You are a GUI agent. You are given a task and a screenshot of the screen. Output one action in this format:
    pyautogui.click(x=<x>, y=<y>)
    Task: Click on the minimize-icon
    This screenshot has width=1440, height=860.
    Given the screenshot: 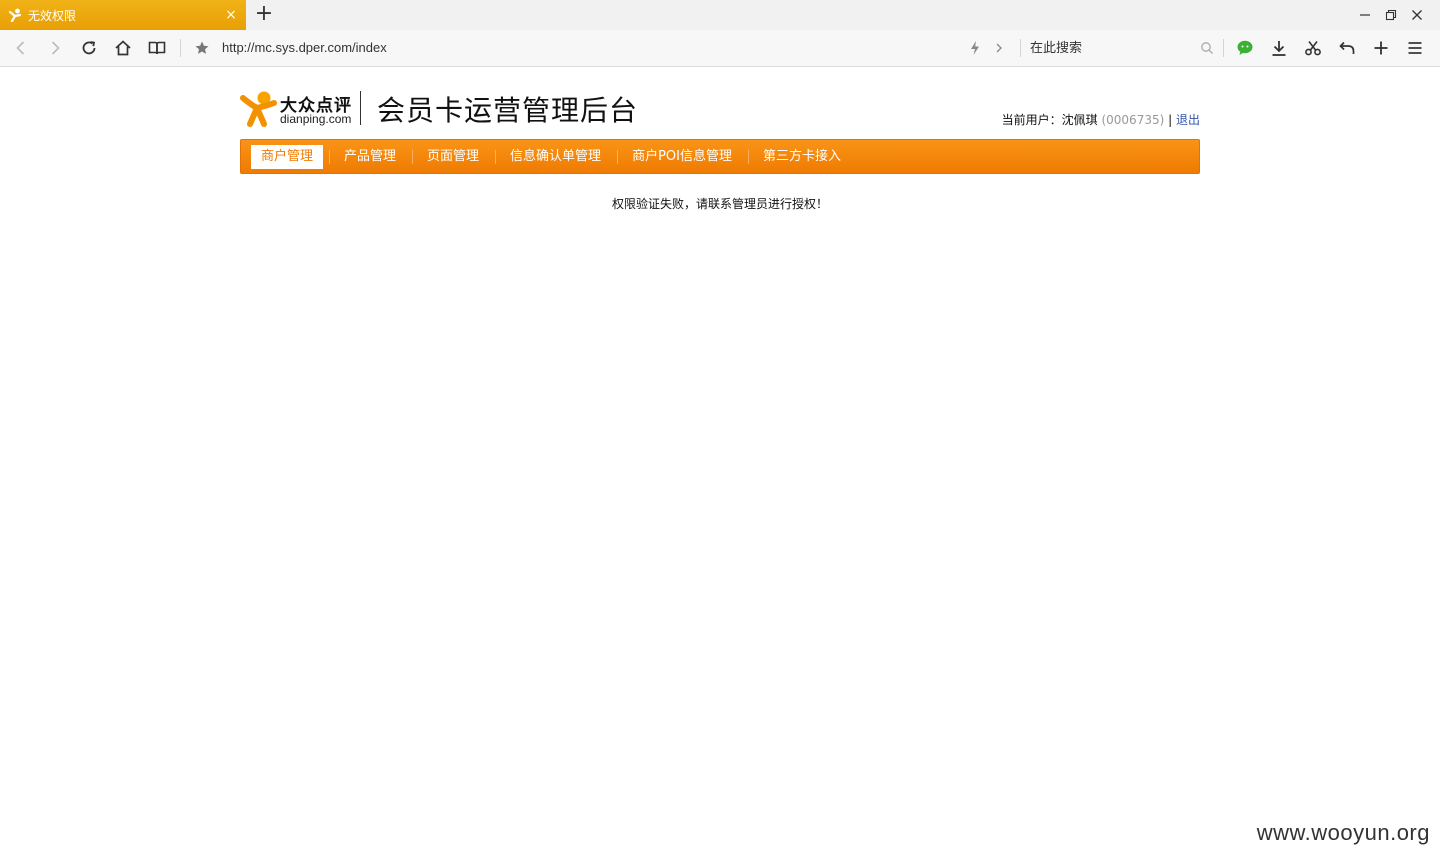 What is the action you would take?
    pyautogui.click(x=1365, y=15)
    